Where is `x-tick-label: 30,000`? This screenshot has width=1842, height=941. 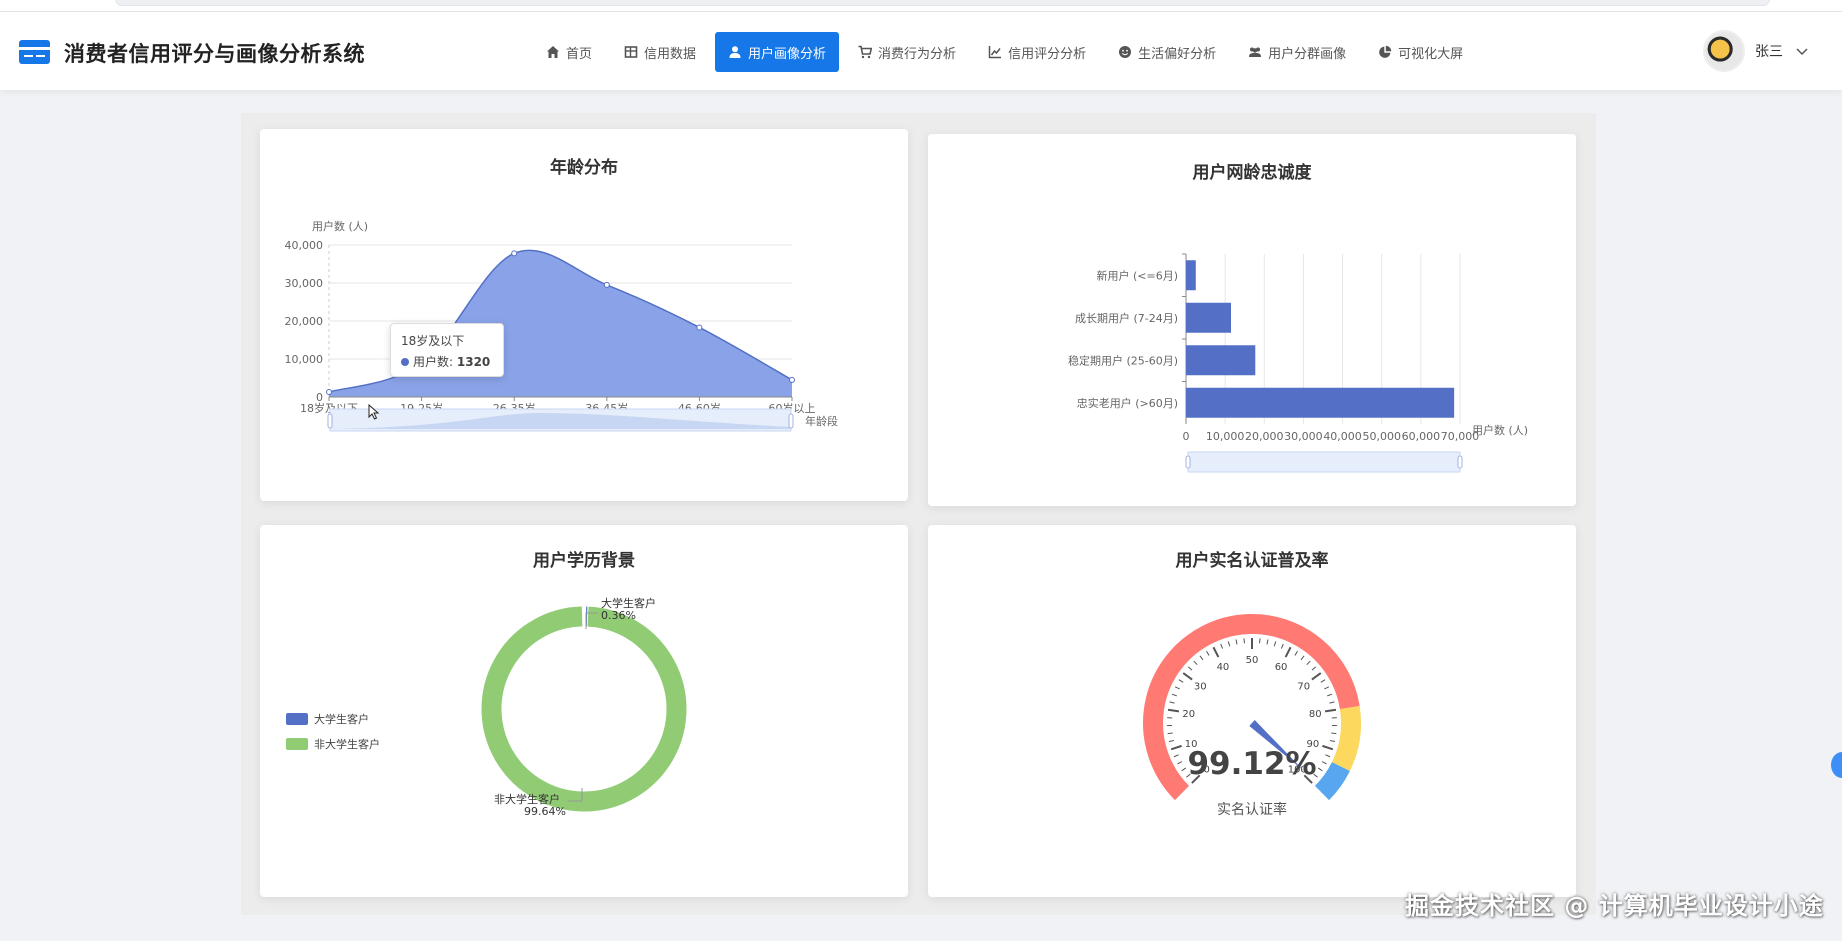
x-tick-label: 30,000 is located at coordinates (1303, 436).